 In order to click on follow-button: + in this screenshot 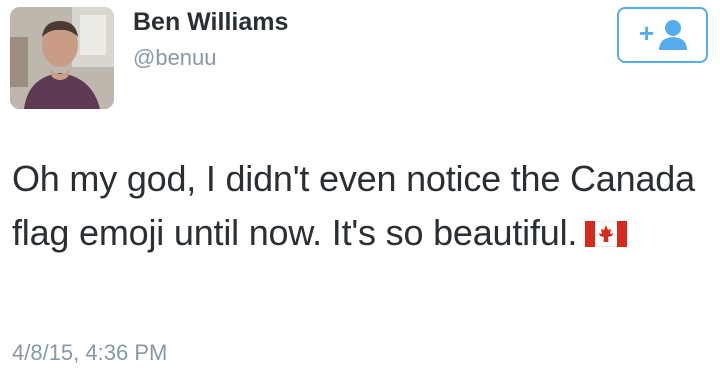, I will do `click(662, 35)`.